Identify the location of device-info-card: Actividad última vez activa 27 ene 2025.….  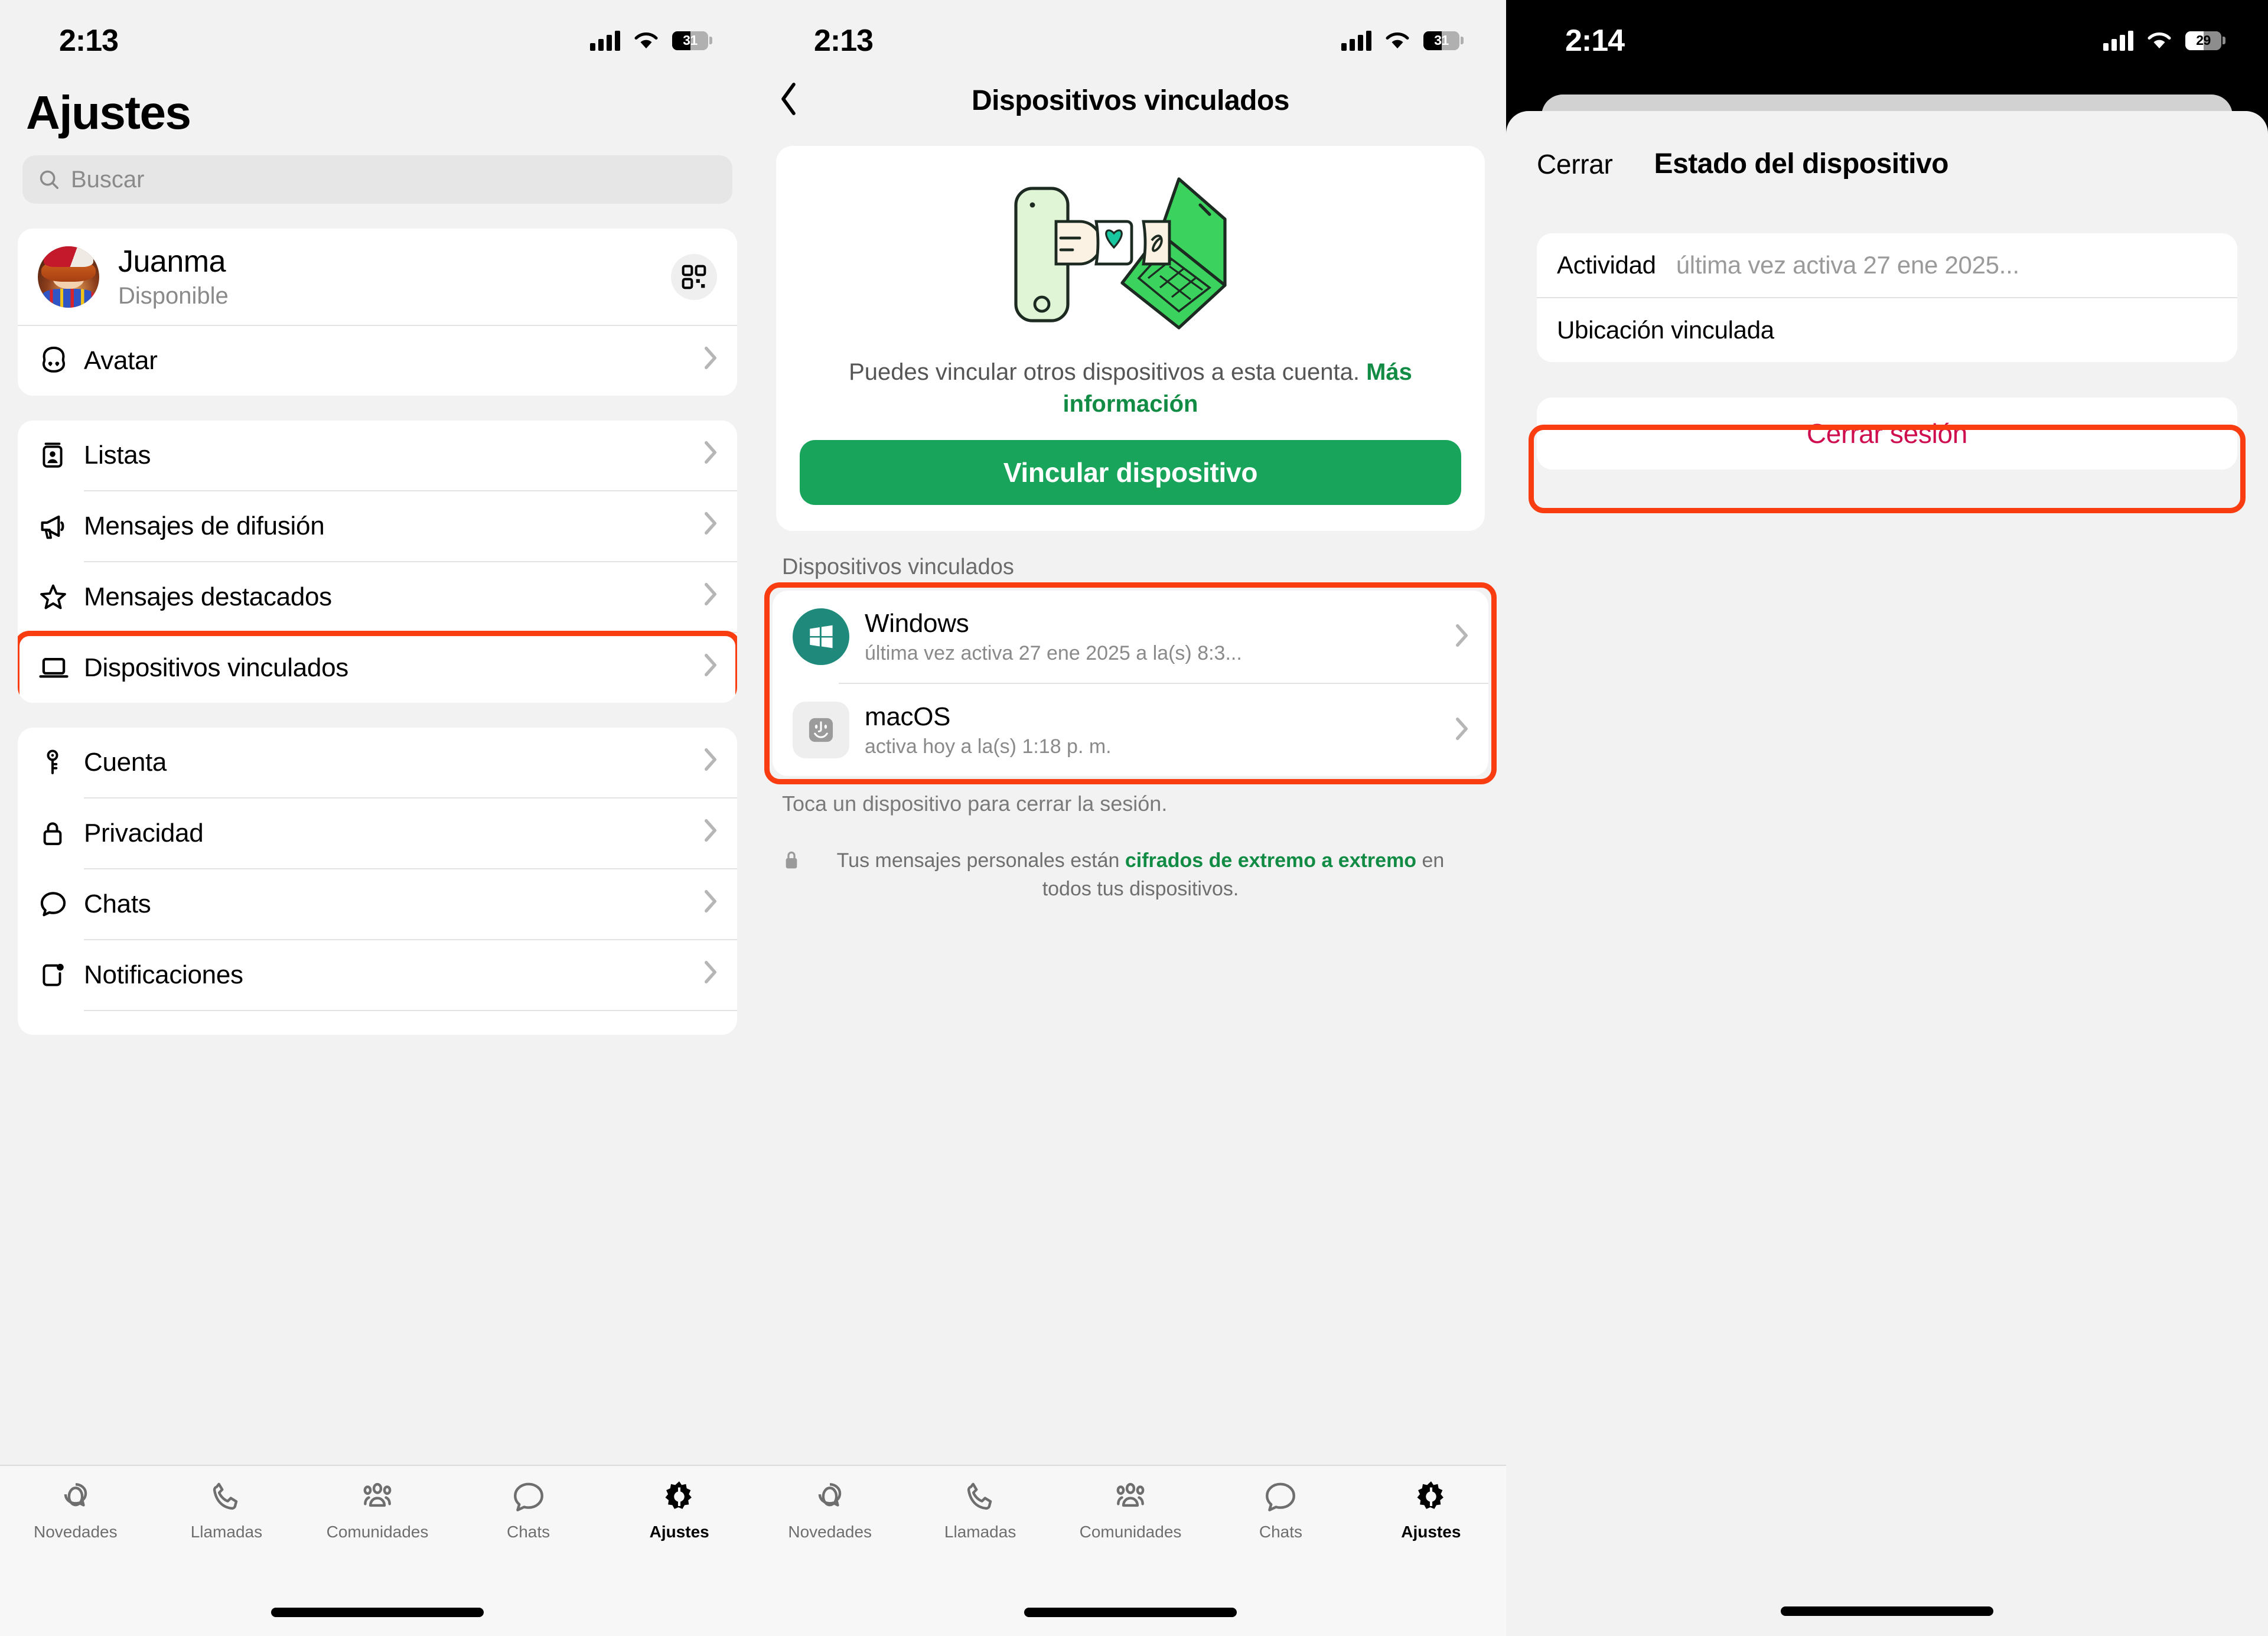
(1887, 297).